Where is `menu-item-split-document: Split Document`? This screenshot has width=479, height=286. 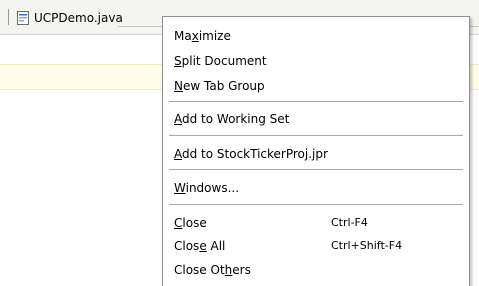
menu-item-split-document: Split Document is located at coordinates (220, 61).